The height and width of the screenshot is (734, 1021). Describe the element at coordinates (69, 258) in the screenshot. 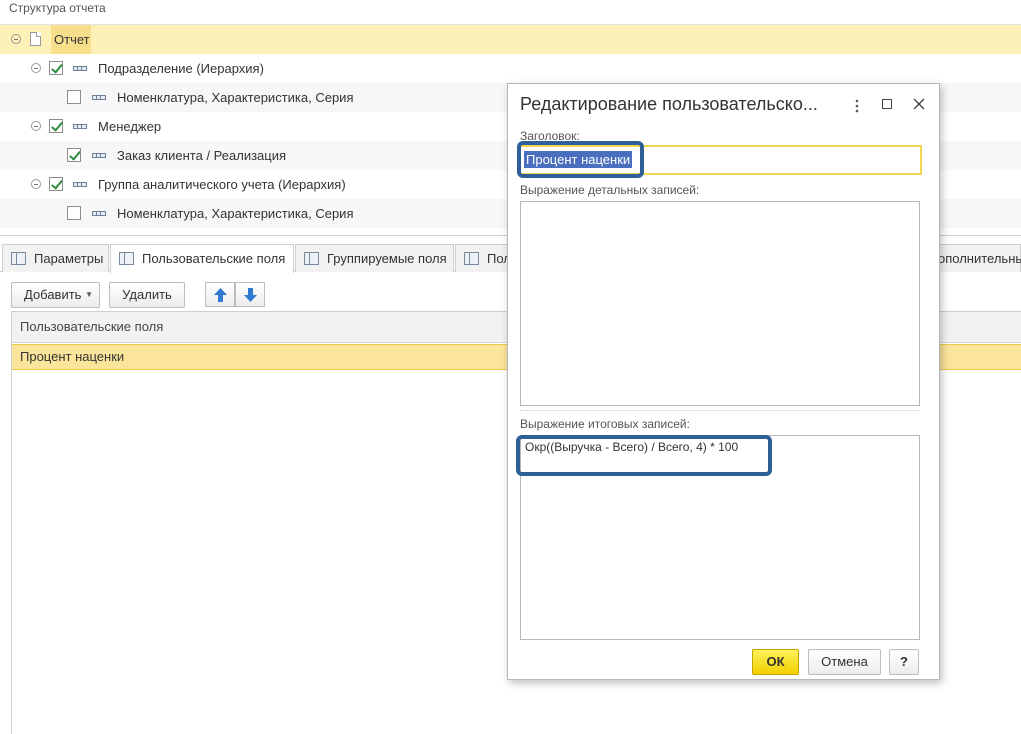

I see `tab-label: Параметры` at that location.